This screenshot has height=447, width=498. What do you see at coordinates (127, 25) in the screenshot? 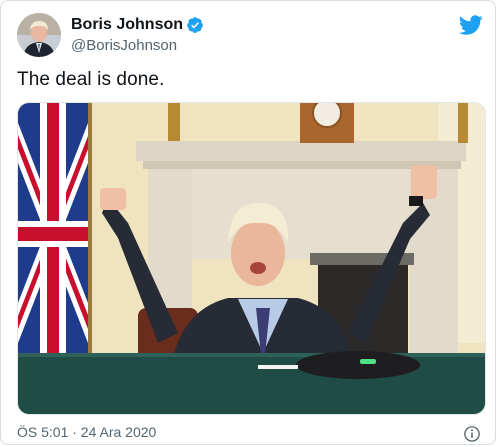
I see `author-name: Boris Johnson` at bounding box center [127, 25].